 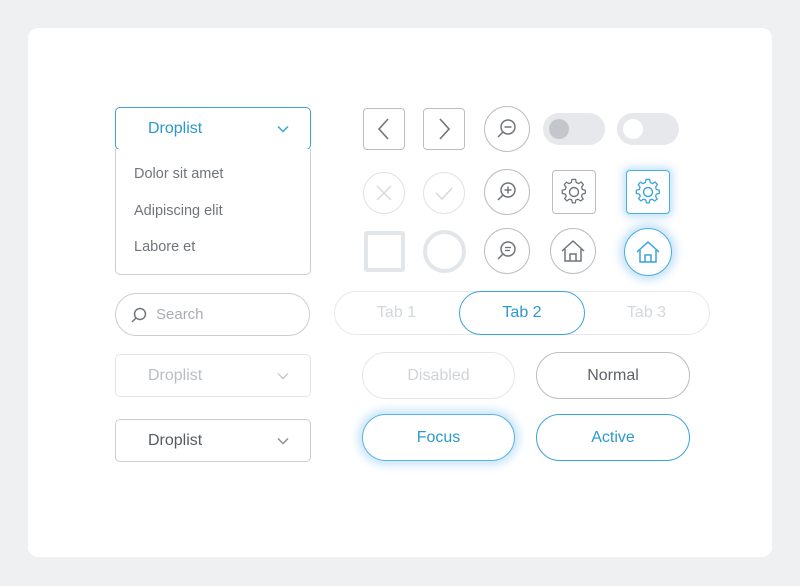 What do you see at coordinates (178, 211) in the screenshot?
I see `droplist-option: Adipiscing elit` at bounding box center [178, 211].